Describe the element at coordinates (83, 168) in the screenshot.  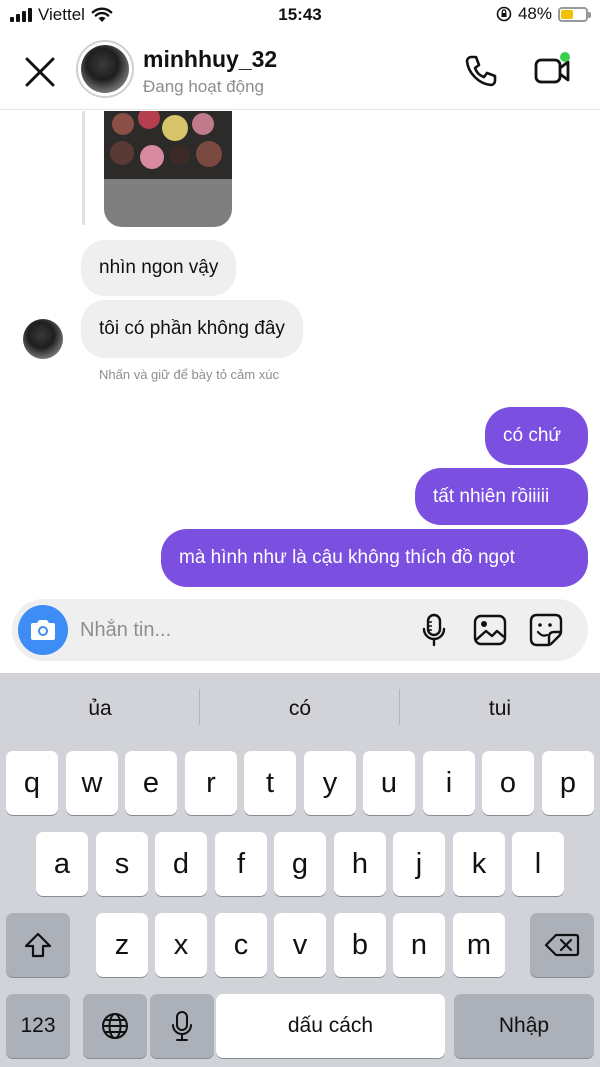
I see `reply-line` at that location.